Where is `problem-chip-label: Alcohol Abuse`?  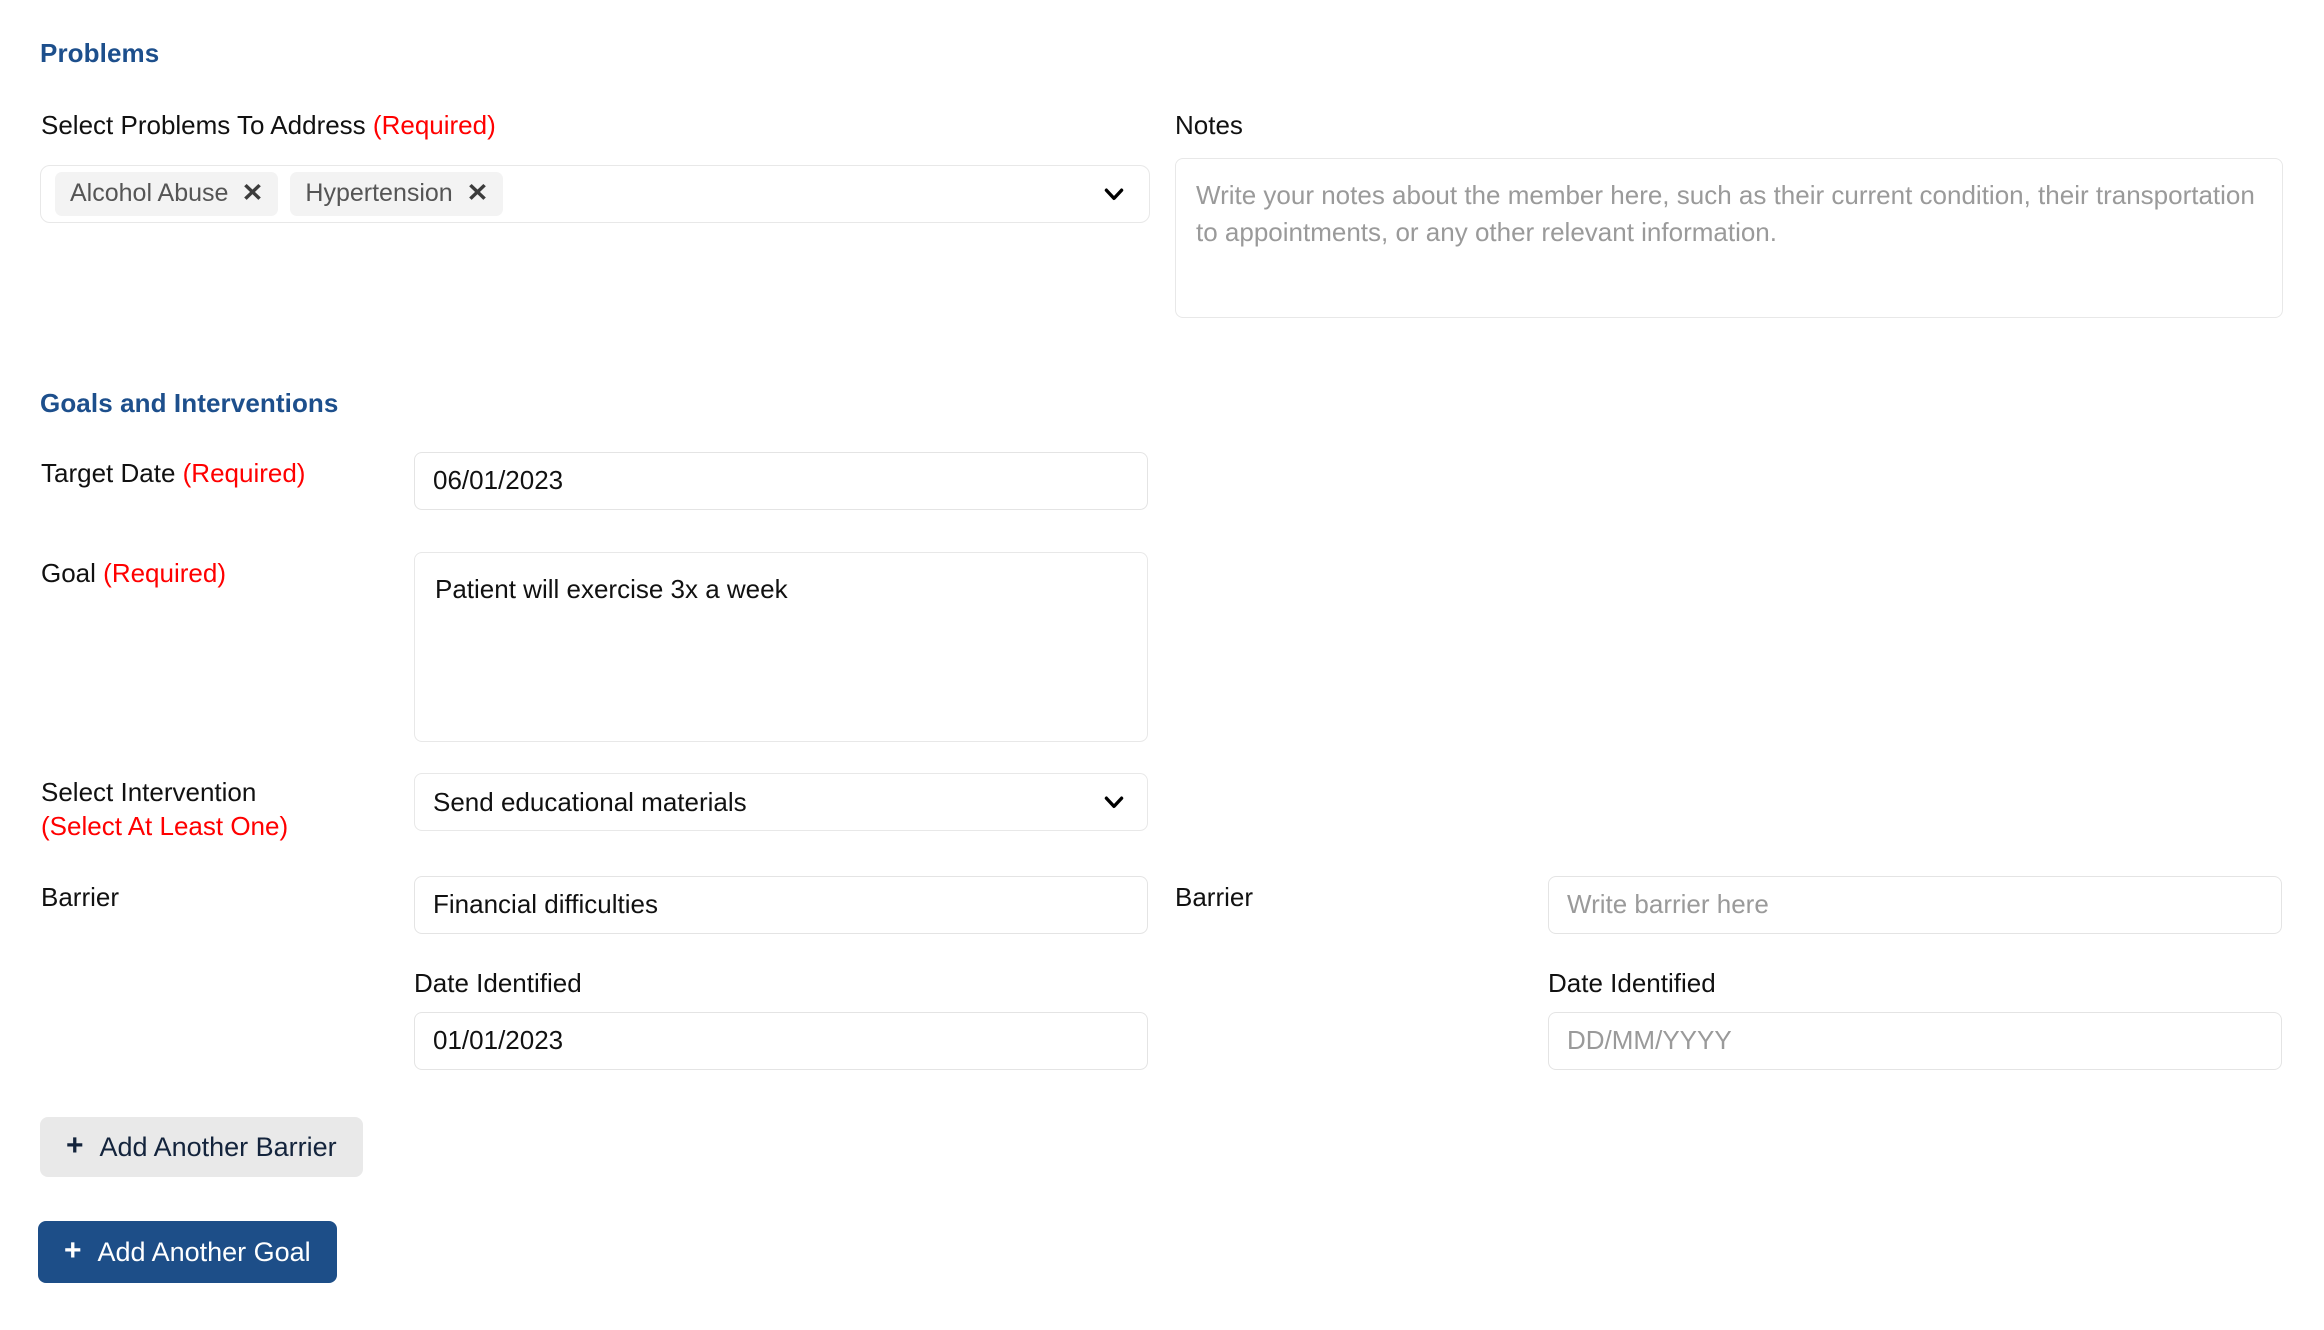 problem-chip-label: Alcohol Abuse is located at coordinates (149, 193).